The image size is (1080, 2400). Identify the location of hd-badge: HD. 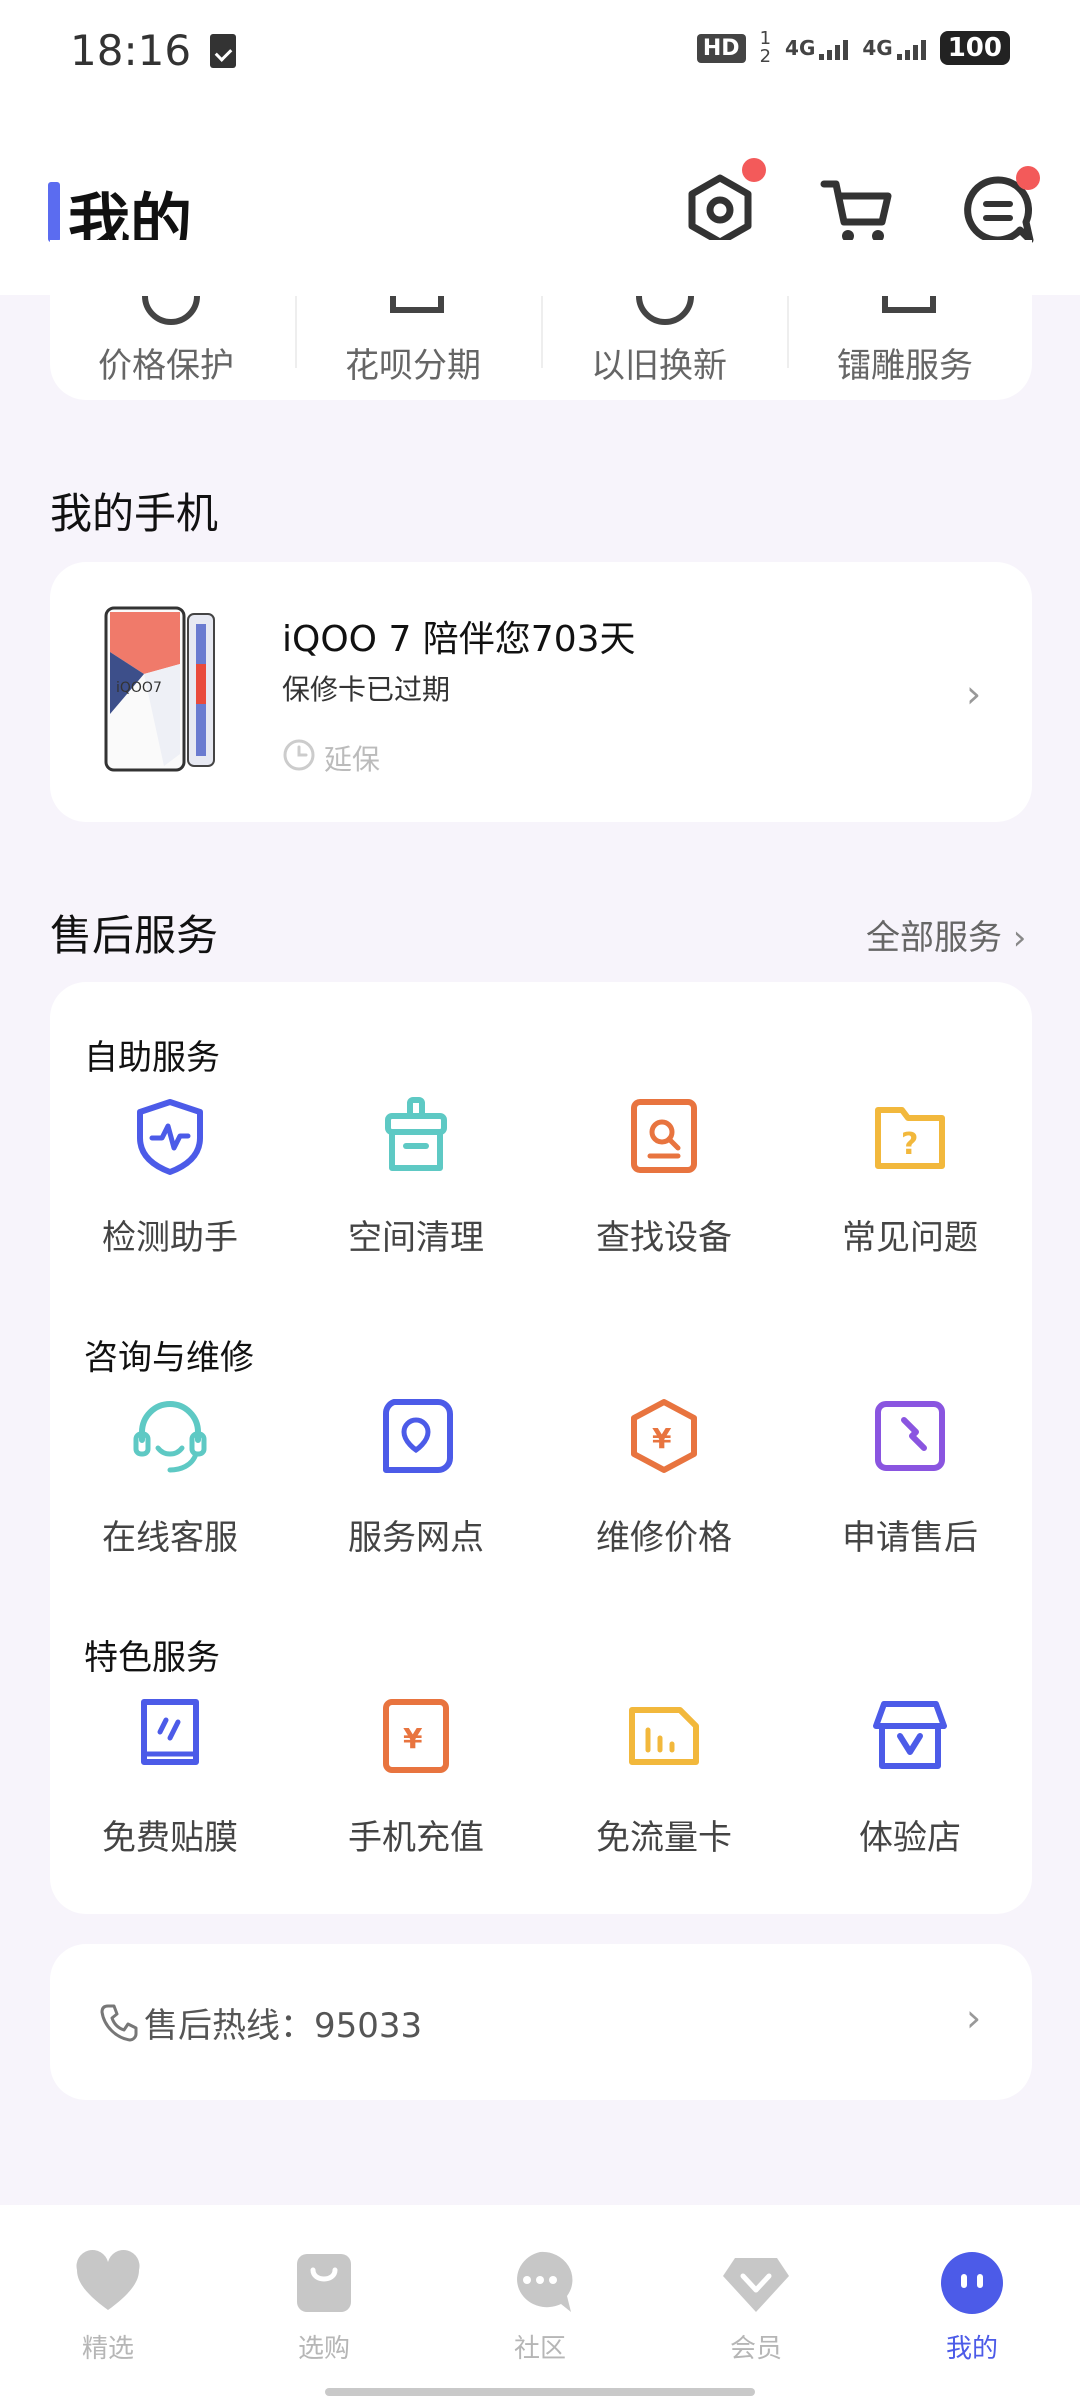
(721, 48).